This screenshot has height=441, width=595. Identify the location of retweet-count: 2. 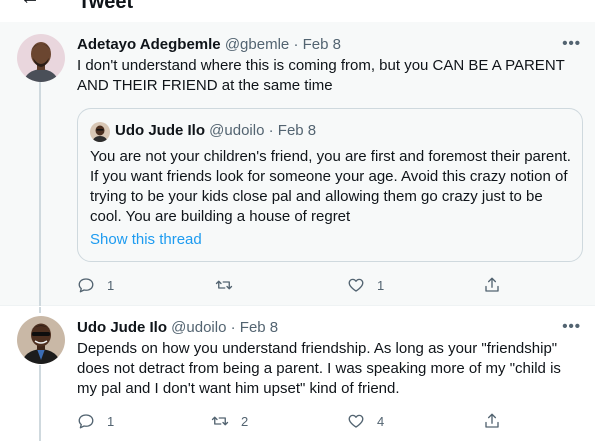
(245, 421).